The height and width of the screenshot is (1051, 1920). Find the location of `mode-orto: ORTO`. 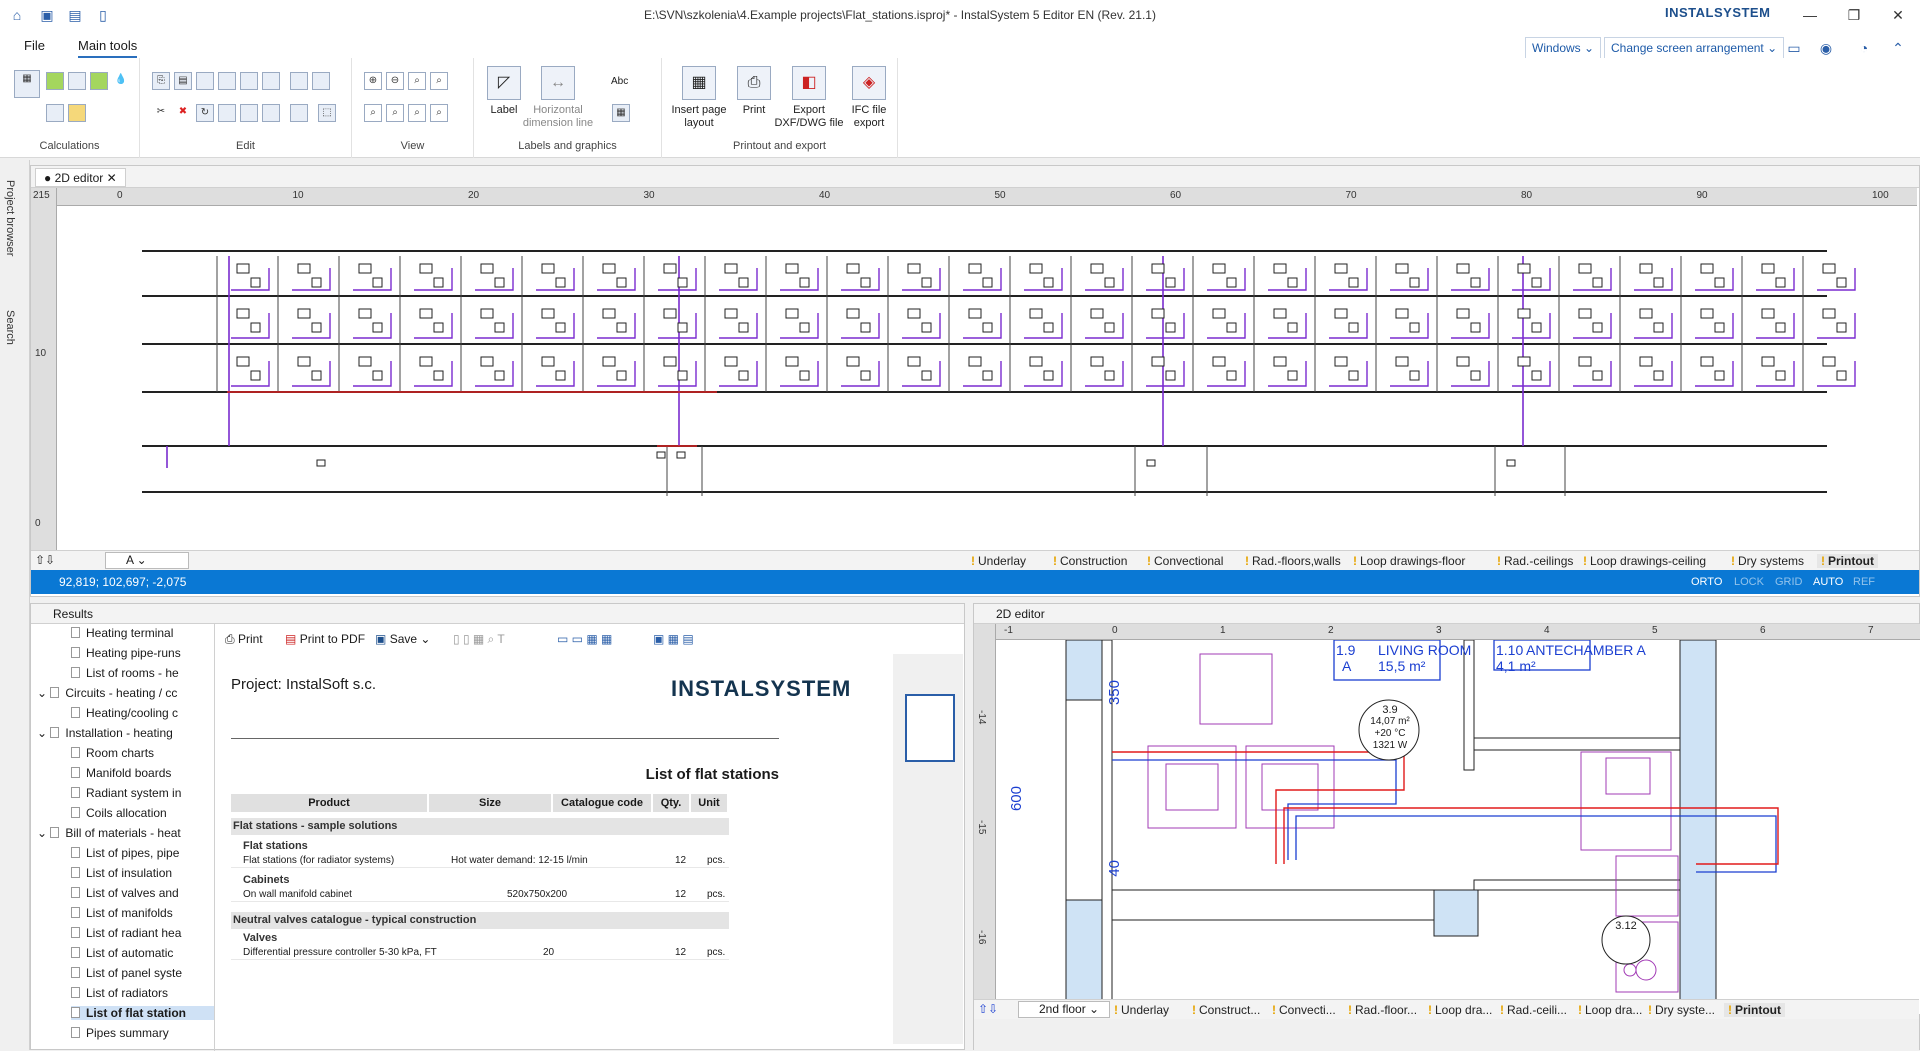

mode-orto: ORTO is located at coordinates (1706, 582).